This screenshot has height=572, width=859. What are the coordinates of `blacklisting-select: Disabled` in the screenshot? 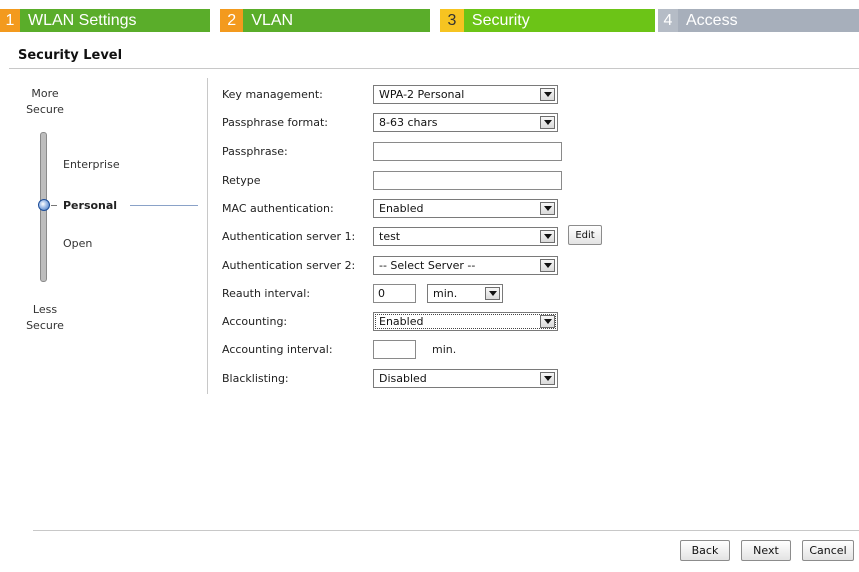 It's located at (465, 378).